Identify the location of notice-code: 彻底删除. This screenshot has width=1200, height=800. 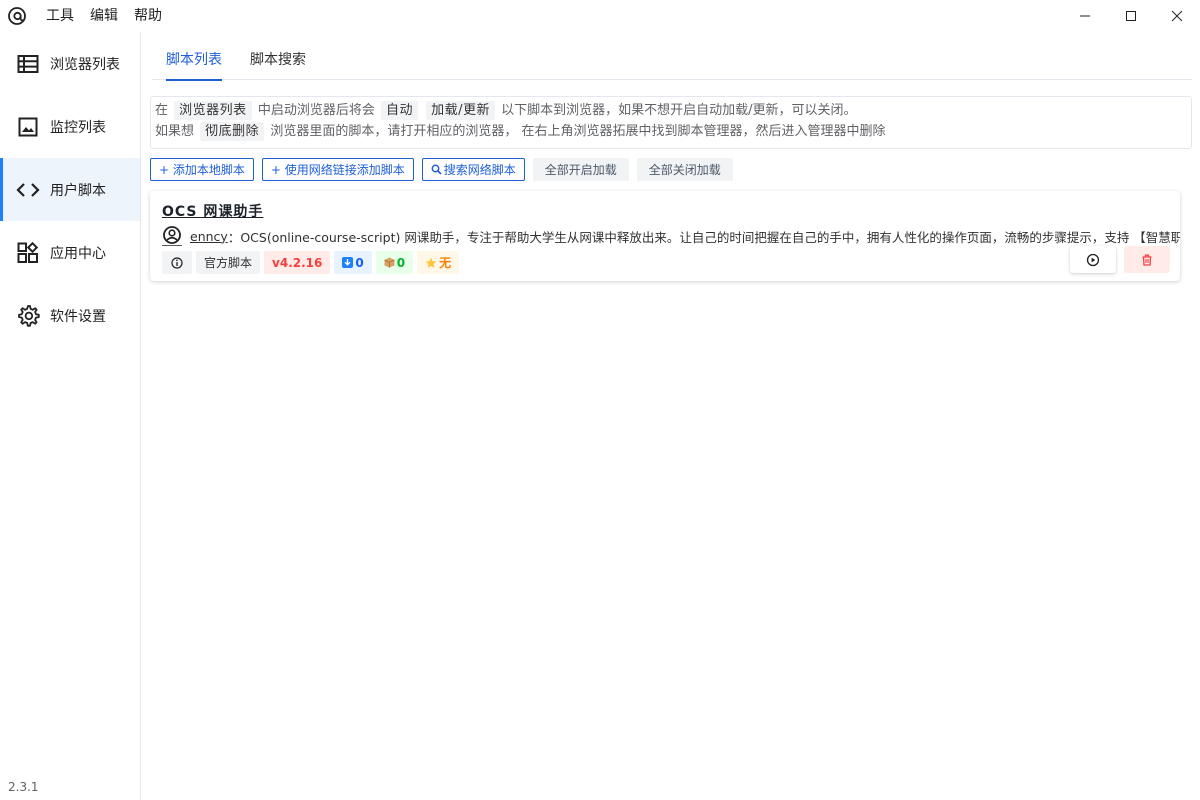
(232, 131).